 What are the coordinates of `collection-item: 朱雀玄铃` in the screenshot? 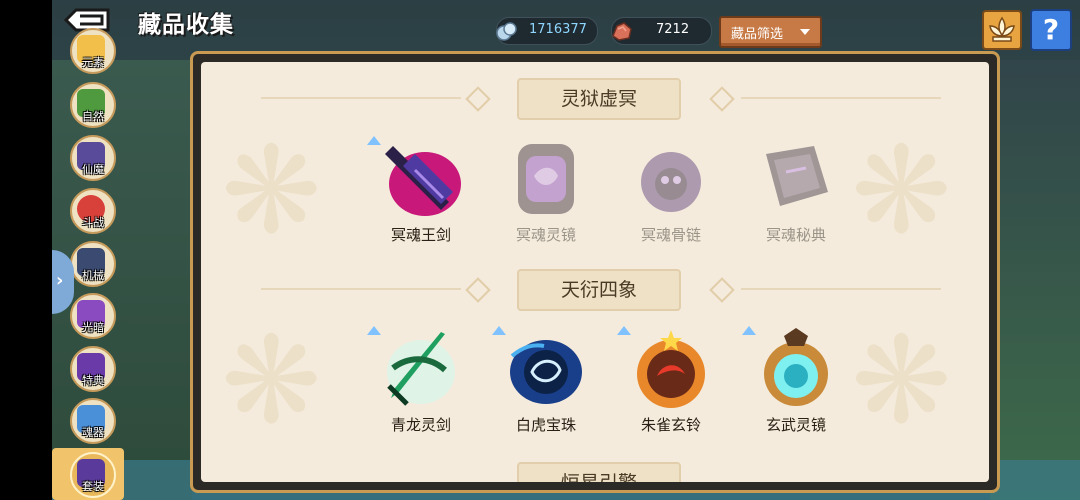 It's located at (662, 381).